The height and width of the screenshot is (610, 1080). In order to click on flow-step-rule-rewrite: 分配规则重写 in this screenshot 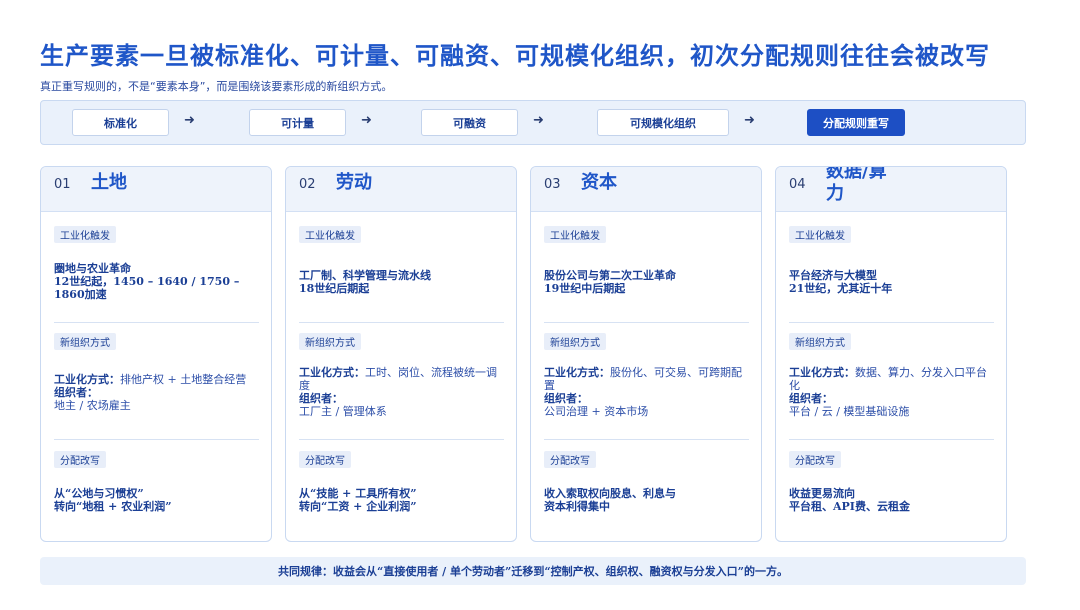, I will do `click(856, 122)`.